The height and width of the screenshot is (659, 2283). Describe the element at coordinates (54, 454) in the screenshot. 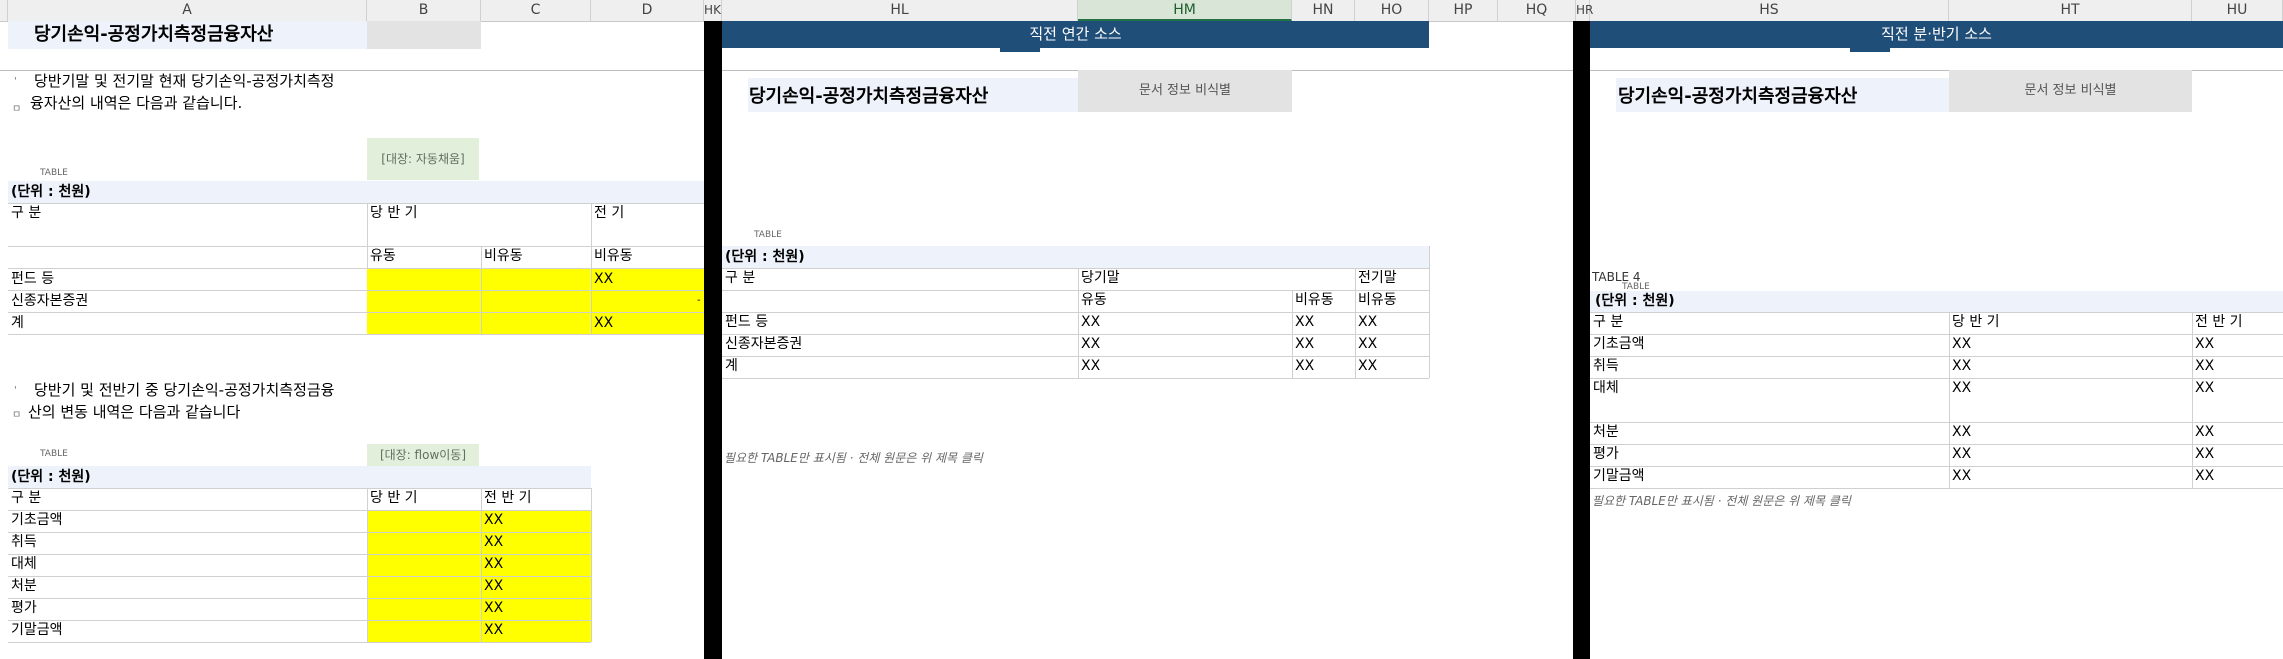

I see `left-table-2-label: TABLE` at that location.